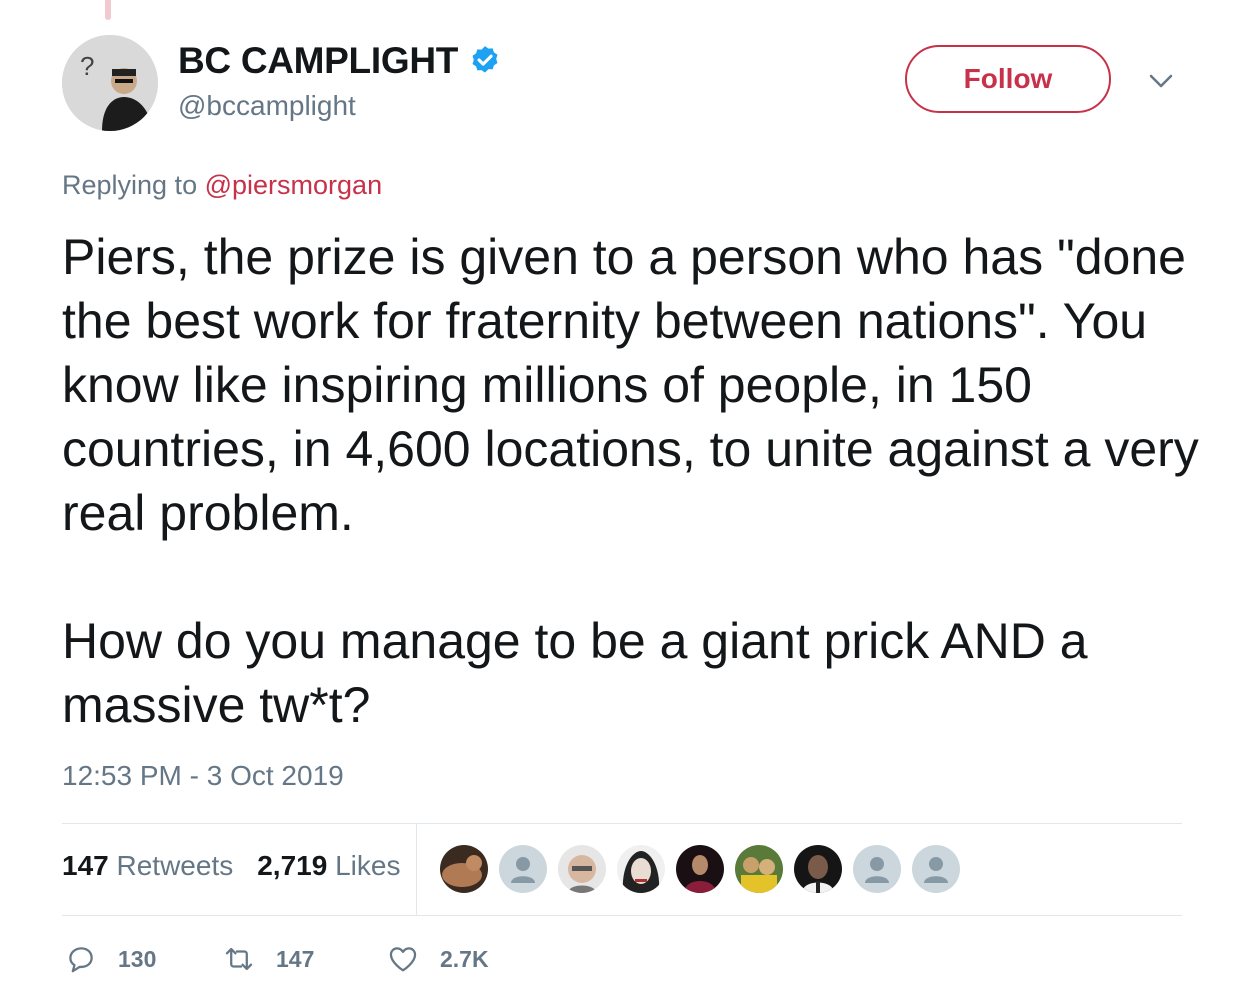 The height and width of the screenshot is (1004, 1242). What do you see at coordinates (1161, 81) in the screenshot?
I see `chevron-down-icon` at bounding box center [1161, 81].